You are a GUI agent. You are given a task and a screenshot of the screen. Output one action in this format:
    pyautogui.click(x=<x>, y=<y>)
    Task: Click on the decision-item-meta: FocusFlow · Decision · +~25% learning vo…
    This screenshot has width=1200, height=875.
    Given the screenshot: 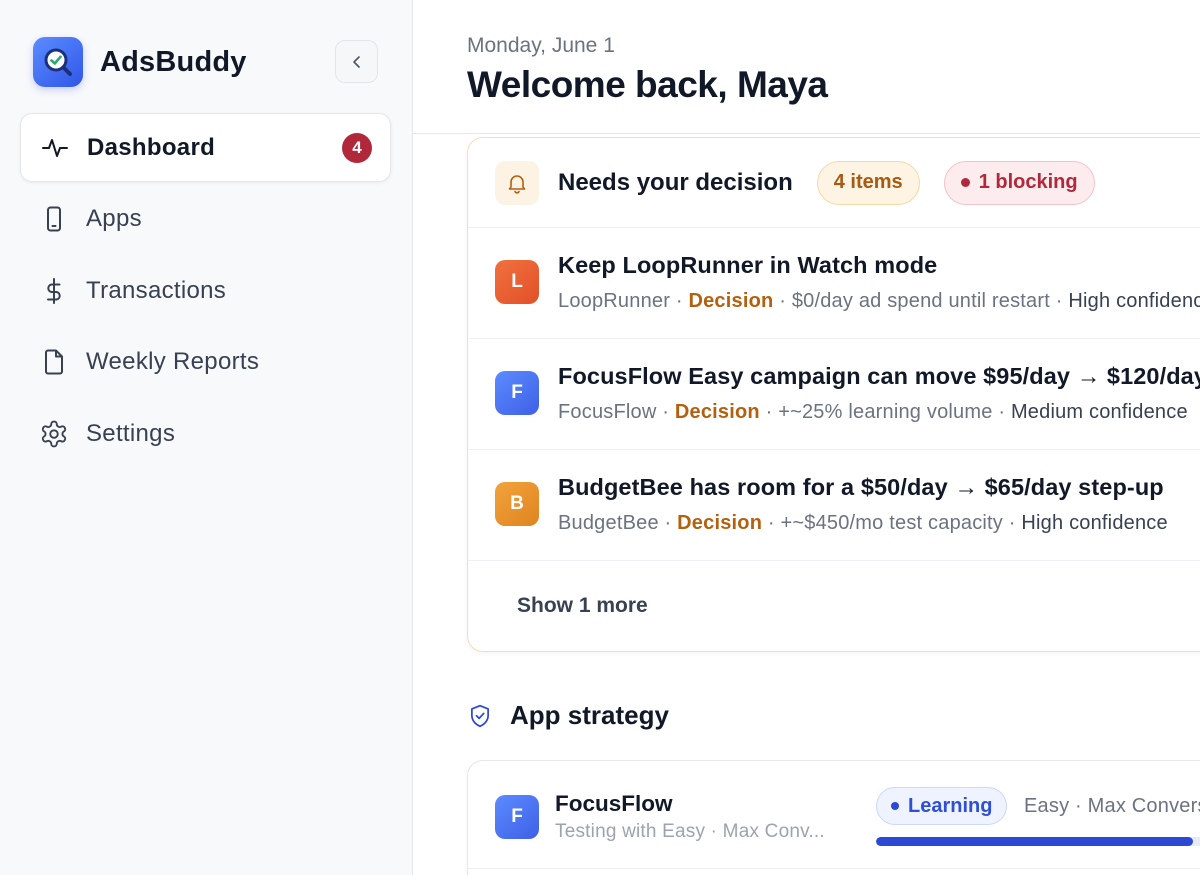 What is the action you would take?
    pyautogui.click(x=873, y=412)
    